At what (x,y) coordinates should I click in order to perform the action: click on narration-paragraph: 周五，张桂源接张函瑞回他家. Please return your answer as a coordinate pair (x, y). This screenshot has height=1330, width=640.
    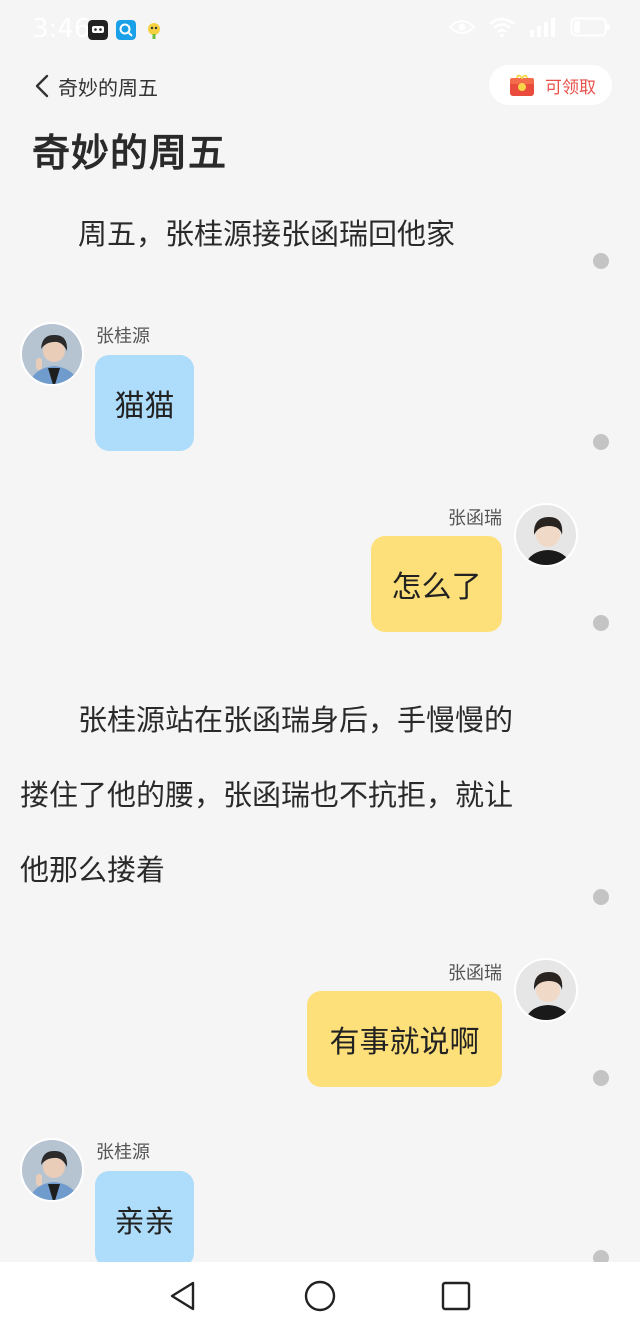
    Looking at the image, I should click on (300, 234).